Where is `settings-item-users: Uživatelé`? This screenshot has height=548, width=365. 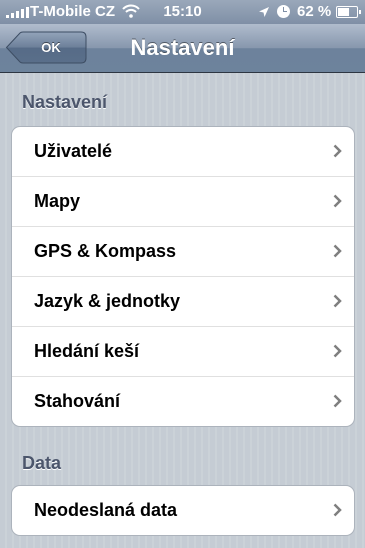 settings-item-users: Uživatelé is located at coordinates (183, 152).